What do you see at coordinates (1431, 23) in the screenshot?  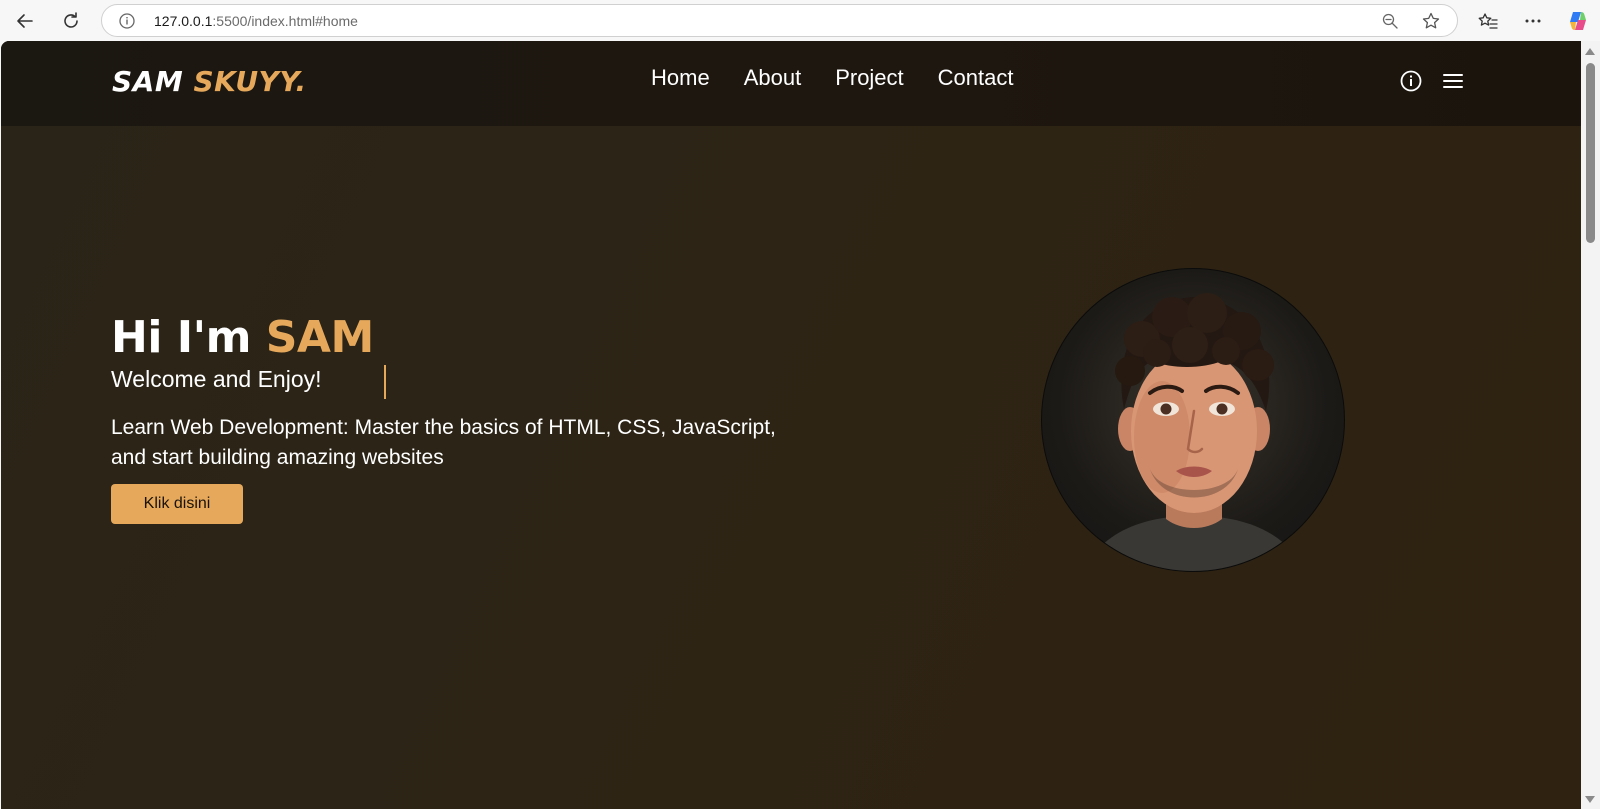 I see `favorite-star-icon` at bounding box center [1431, 23].